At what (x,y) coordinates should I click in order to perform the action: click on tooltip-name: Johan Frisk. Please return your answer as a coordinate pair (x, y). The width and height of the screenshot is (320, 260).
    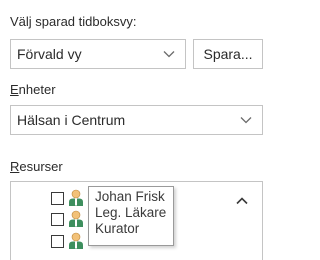
    Looking at the image, I should click on (130, 196).